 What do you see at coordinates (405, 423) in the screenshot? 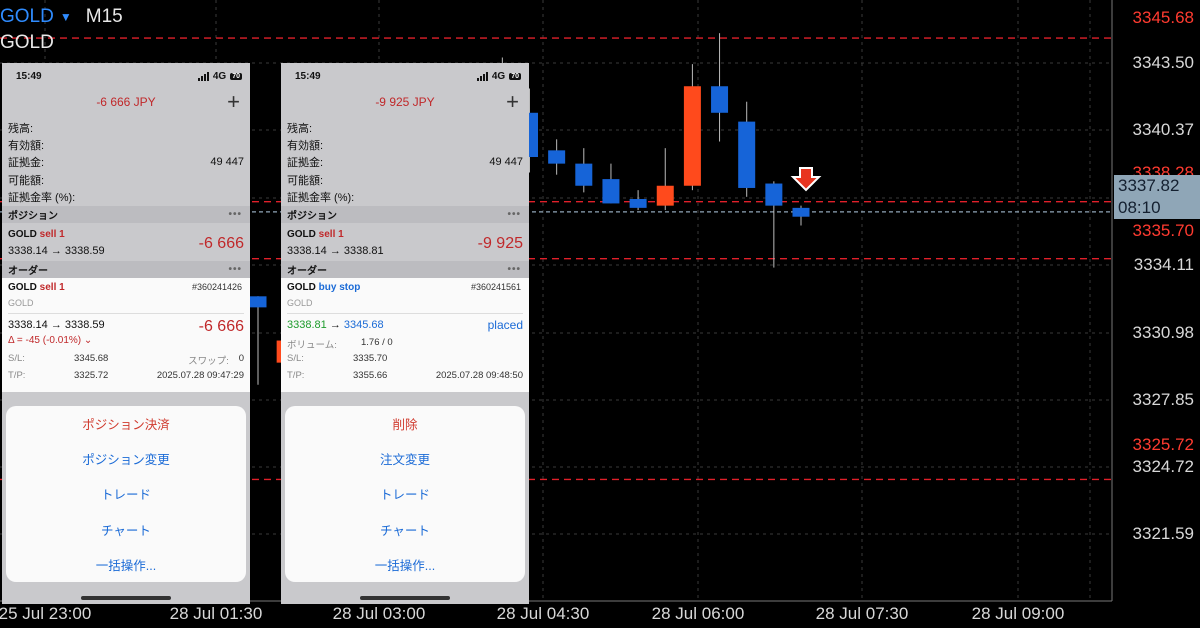
I see `delete-order-button: 削除` at bounding box center [405, 423].